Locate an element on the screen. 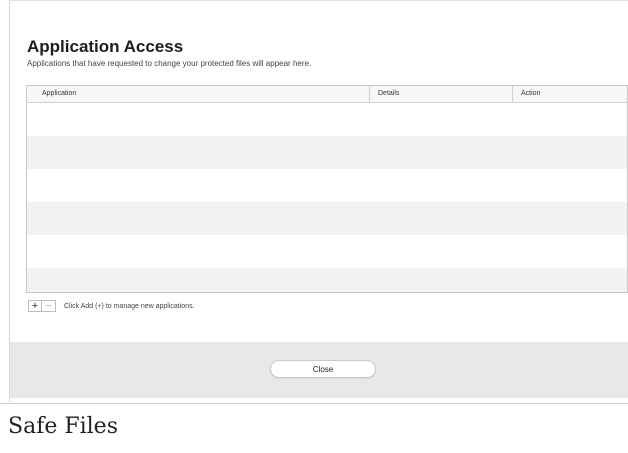  column-header-action: Action is located at coordinates (570, 94).